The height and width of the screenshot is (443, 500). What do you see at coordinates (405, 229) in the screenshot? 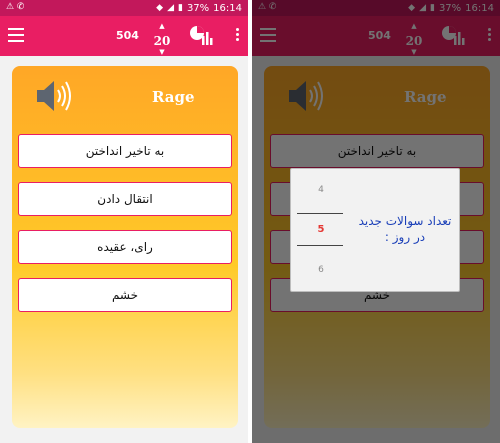
I see `dialog-label: تعداد سوالات جدید در روز :` at bounding box center [405, 229].